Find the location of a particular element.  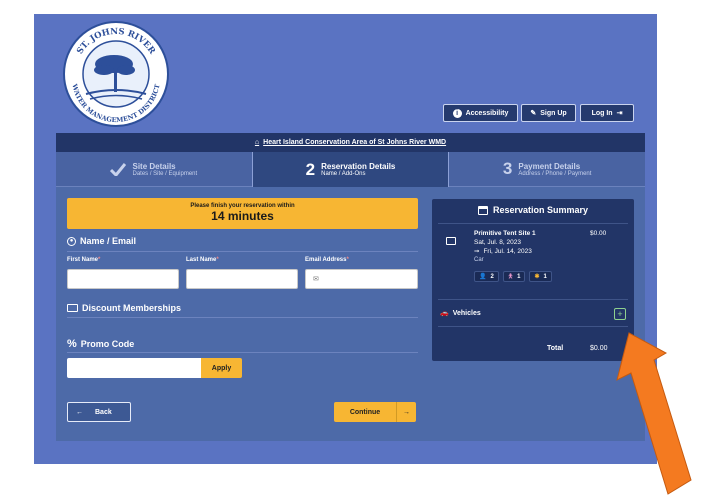

last-name-label: Last Name* is located at coordinates (202, 260).